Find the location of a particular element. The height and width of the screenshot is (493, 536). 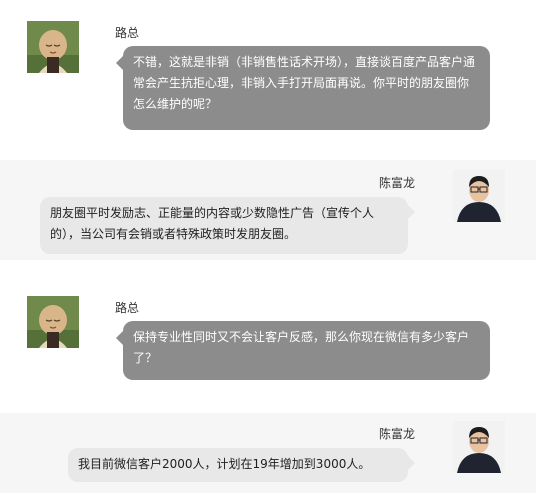

message-bubble: 保持专业性同时又不会让客户反感，那么你现在微信有多少客户了？ is located at coordinates (306, 350).